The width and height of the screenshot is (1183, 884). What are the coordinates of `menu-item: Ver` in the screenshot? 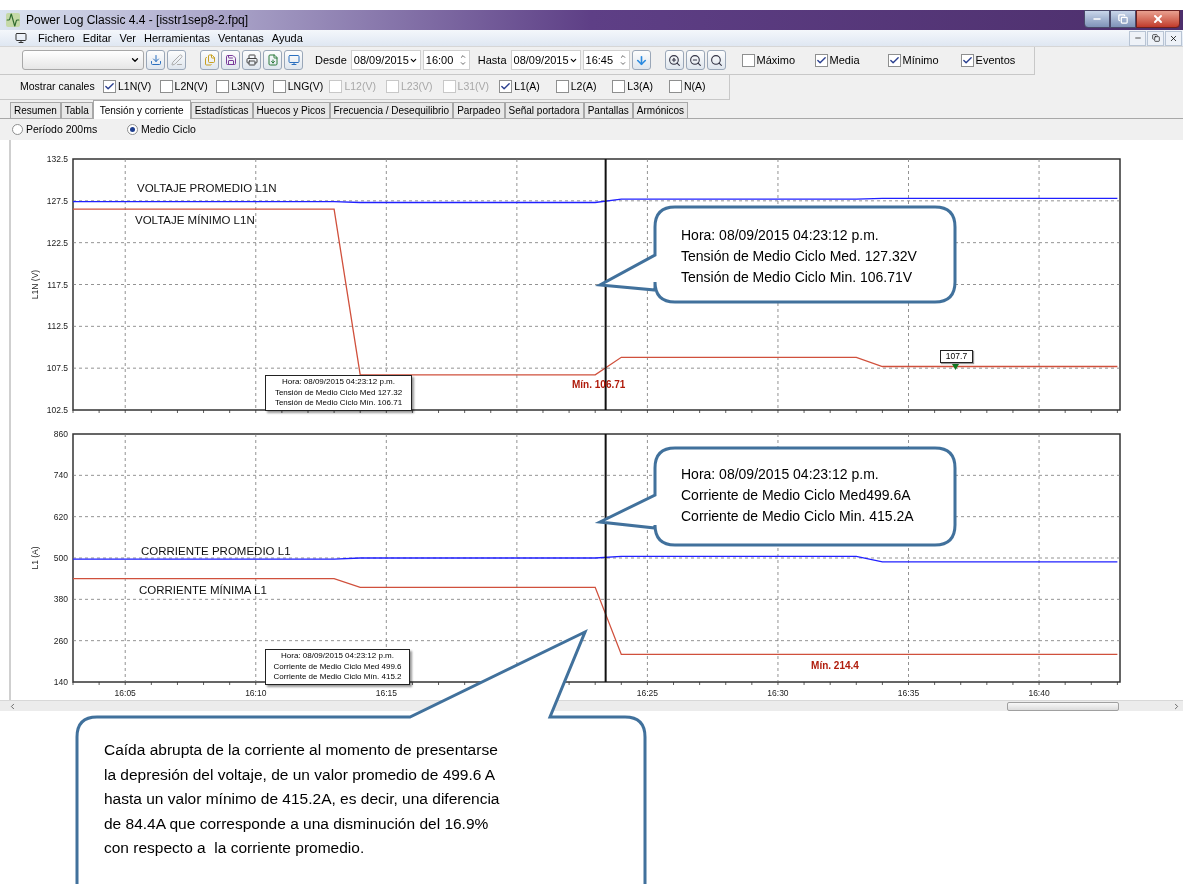 It's located at (127, 38).